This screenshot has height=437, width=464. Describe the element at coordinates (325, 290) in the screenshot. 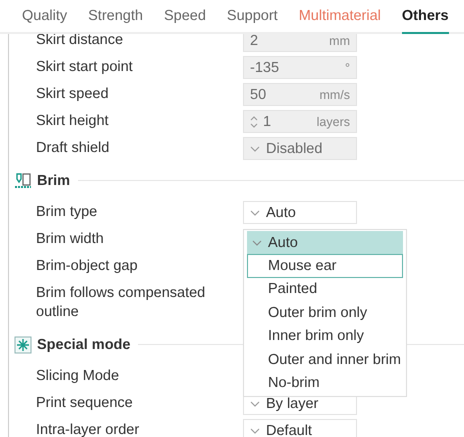

I see `dropdown-option: Painted` at that location.